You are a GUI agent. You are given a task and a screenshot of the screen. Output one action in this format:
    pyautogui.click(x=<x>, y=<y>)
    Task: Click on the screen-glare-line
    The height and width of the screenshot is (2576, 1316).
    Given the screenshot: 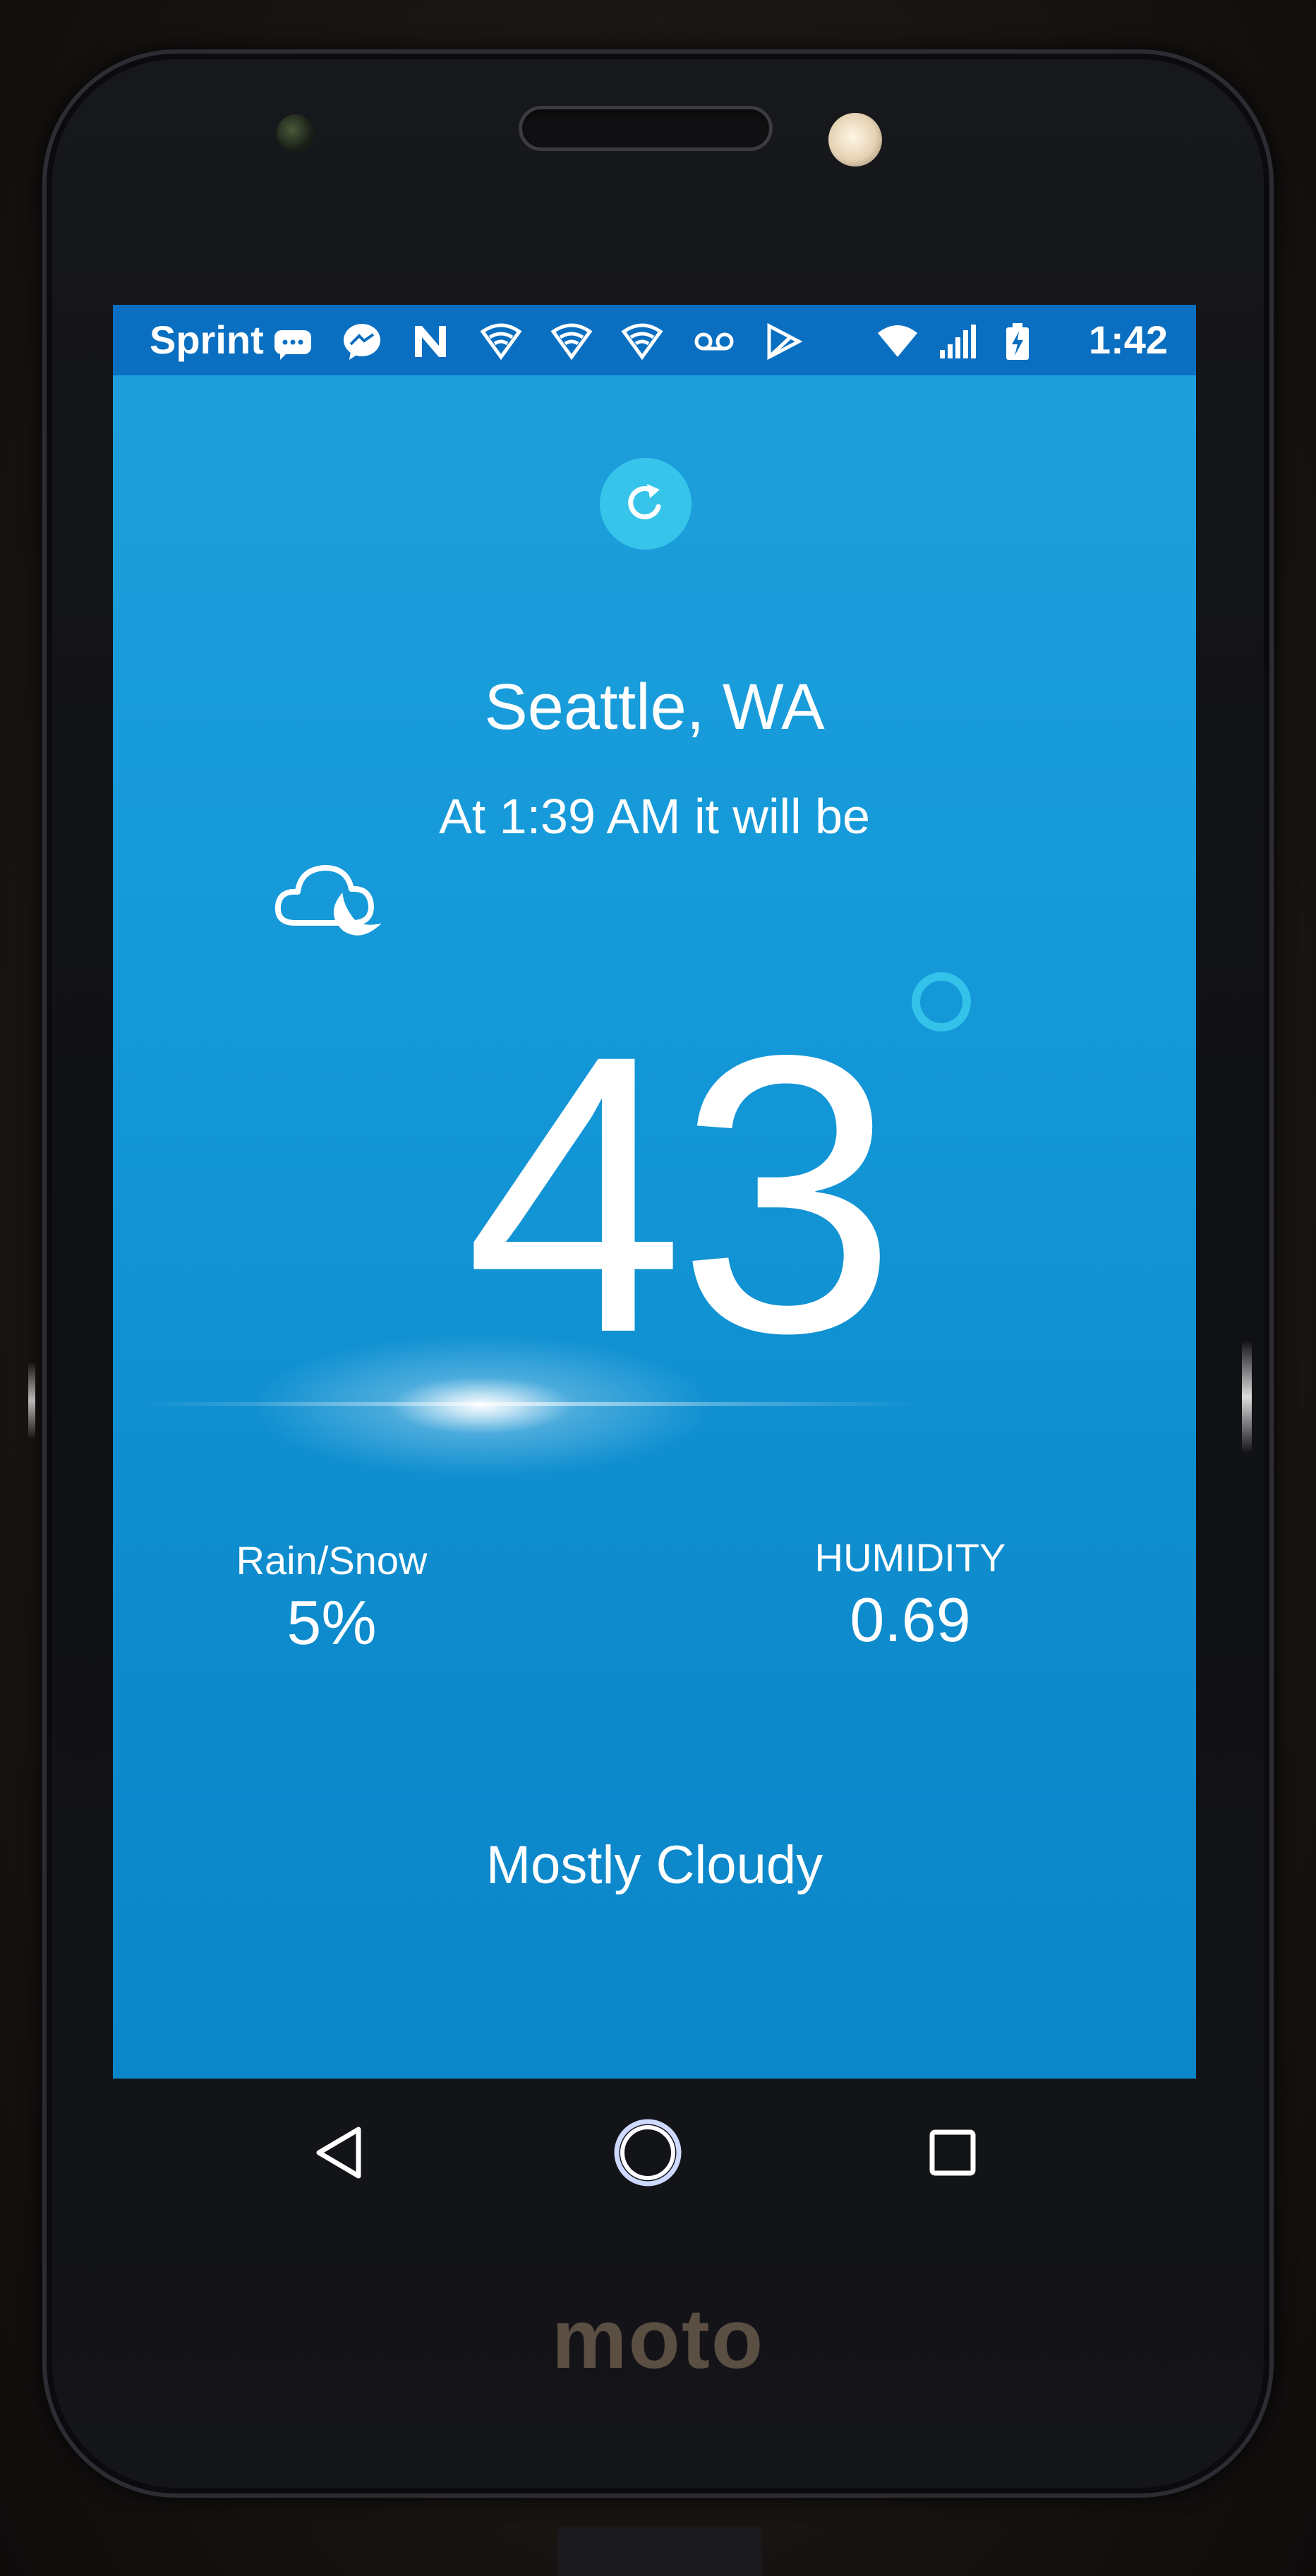 What is the action you would take?
    pyautogui.click(x=529, y=1404)
    